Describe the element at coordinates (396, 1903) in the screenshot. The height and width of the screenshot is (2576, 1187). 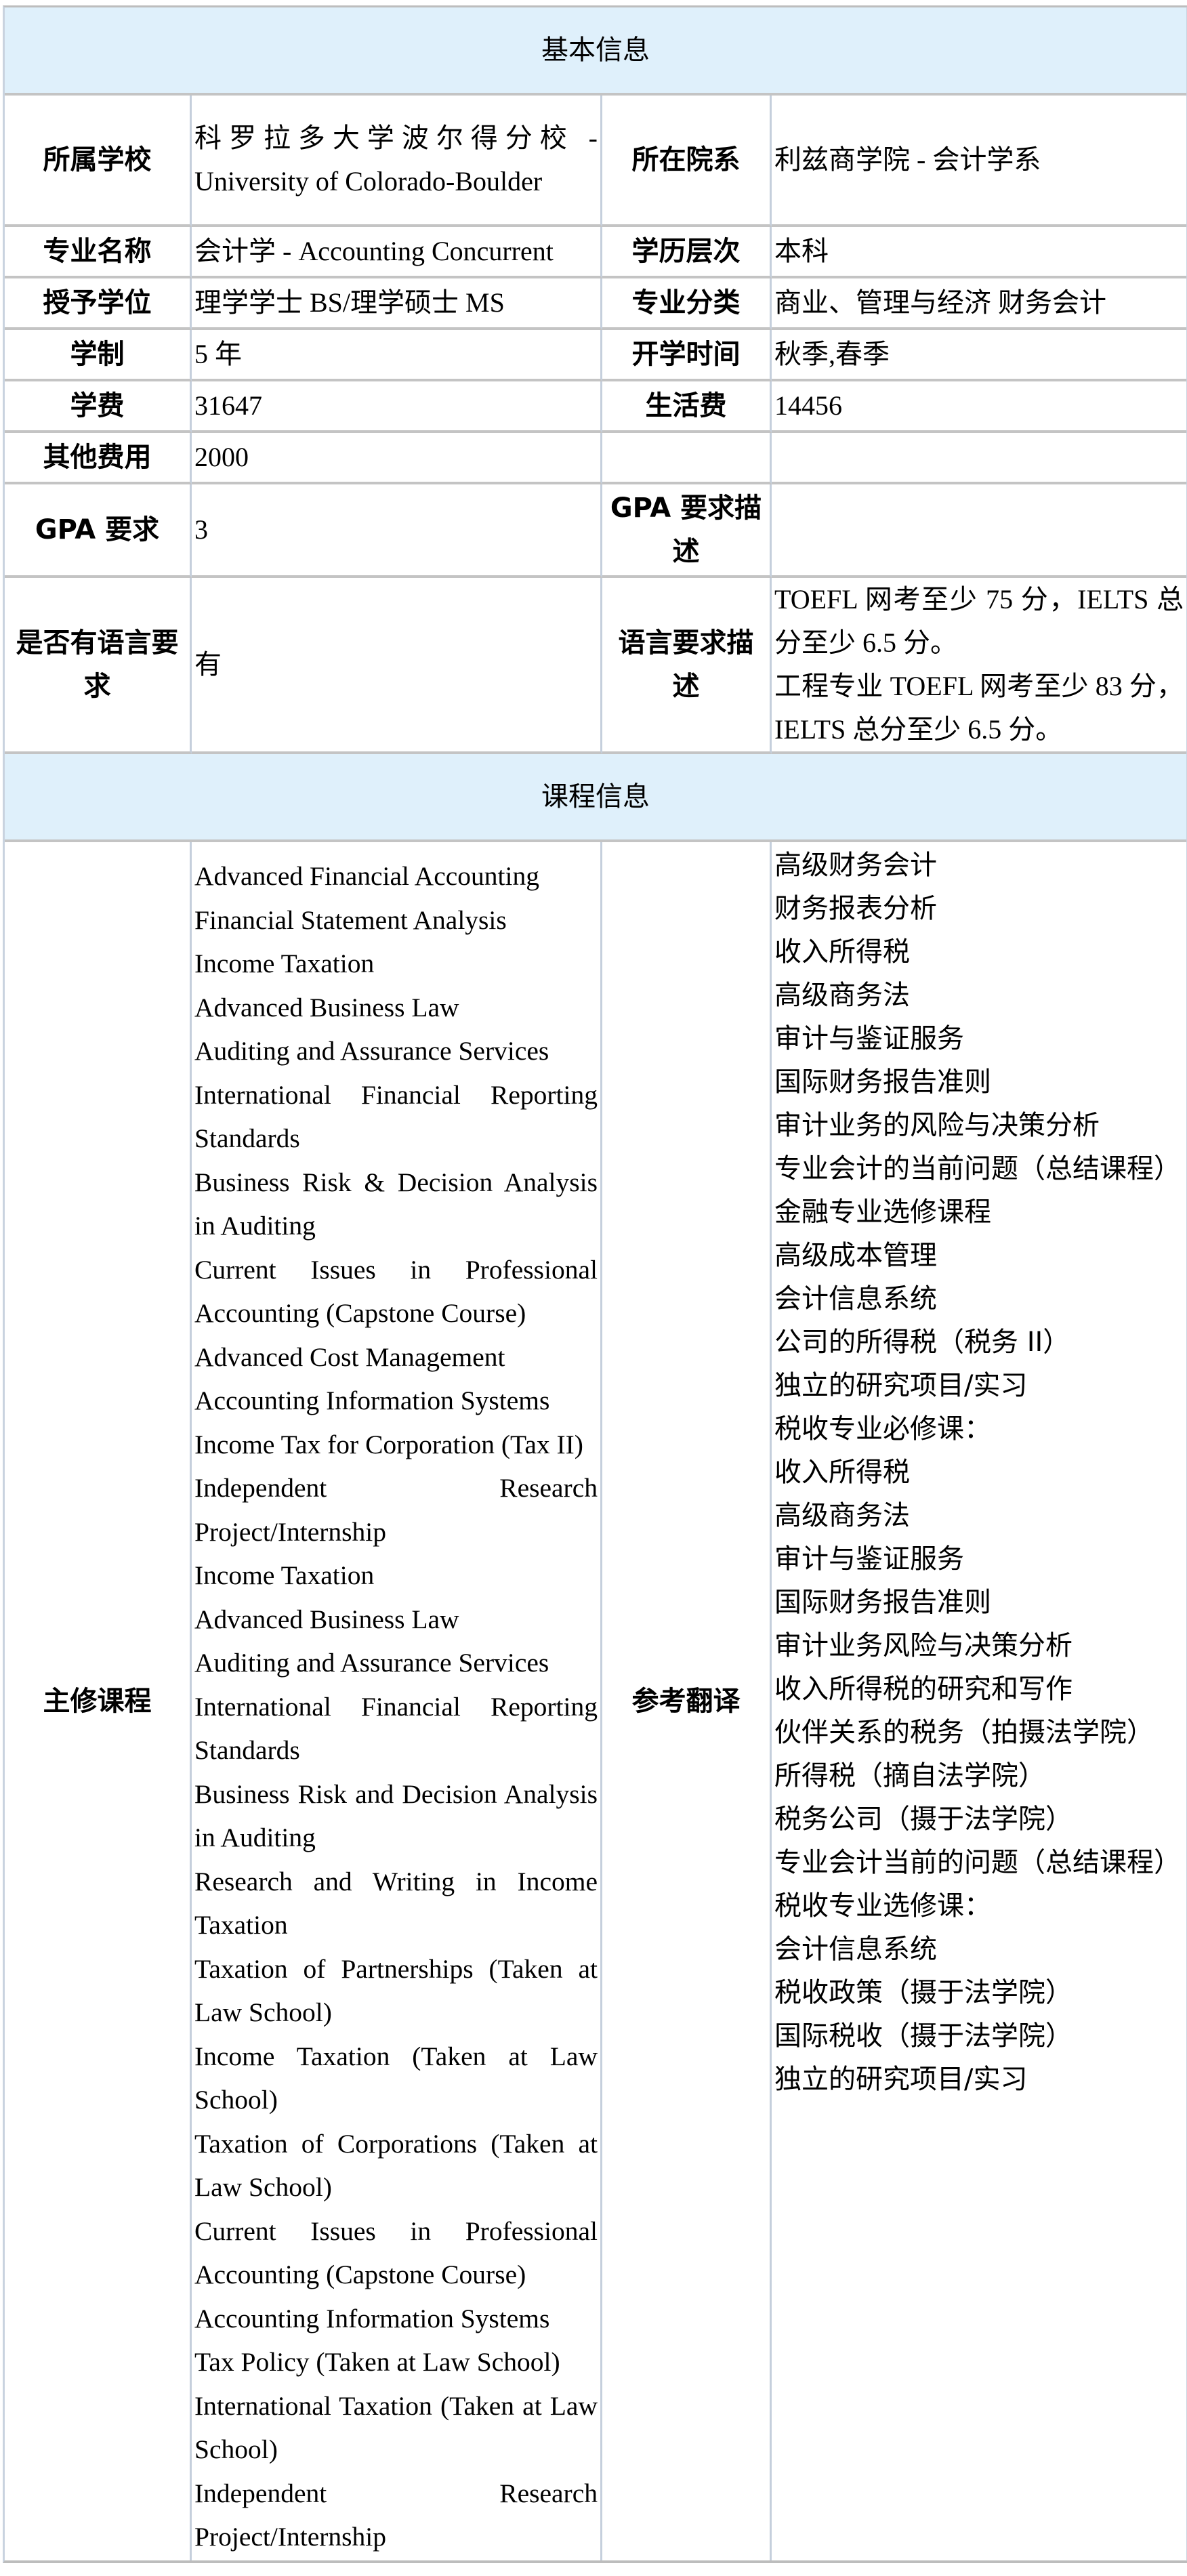
I see `course-en-item: Research and Writing in Income Taxation` at that location.